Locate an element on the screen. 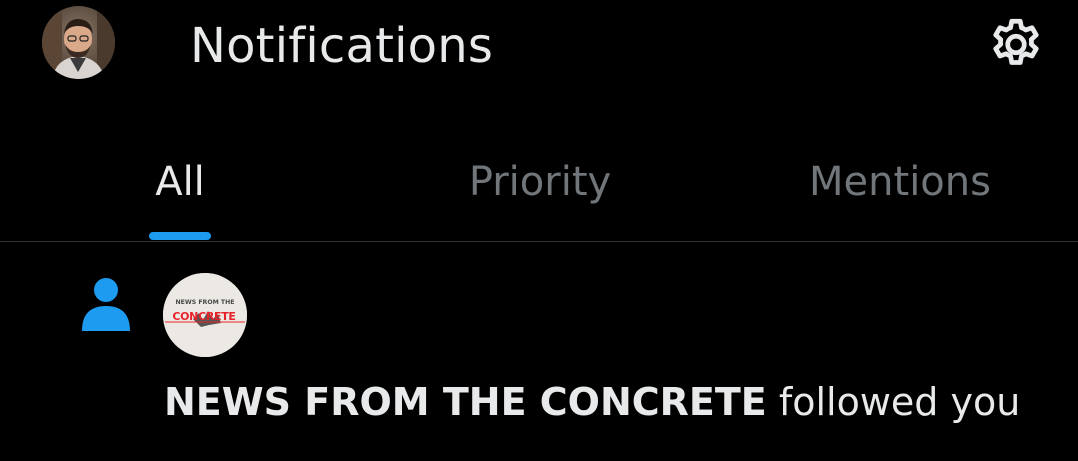 Image resolution: width=1078 pixels, height=461 pixels. svg-text: NEWS FROM THE is located at coordinates (204, 302).